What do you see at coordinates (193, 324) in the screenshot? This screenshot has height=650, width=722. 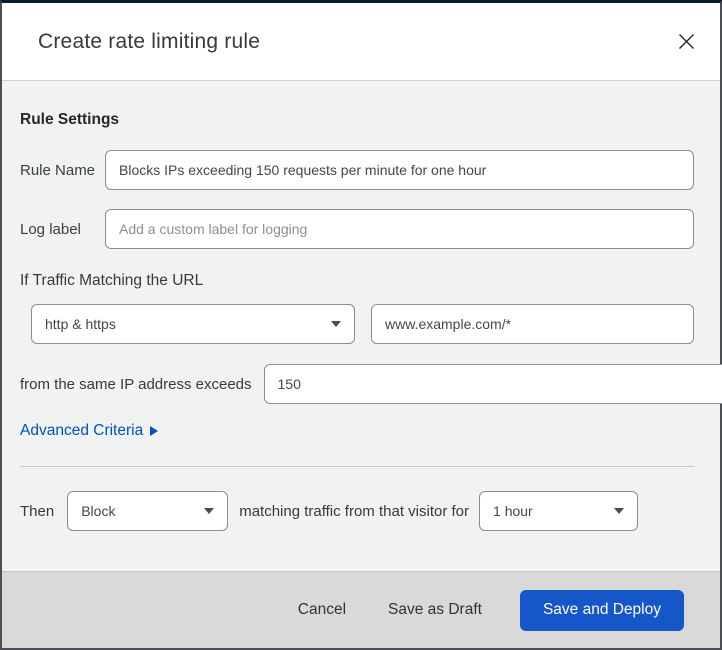 I see `scheme-select: http & https` at bounding box center [193, 324].